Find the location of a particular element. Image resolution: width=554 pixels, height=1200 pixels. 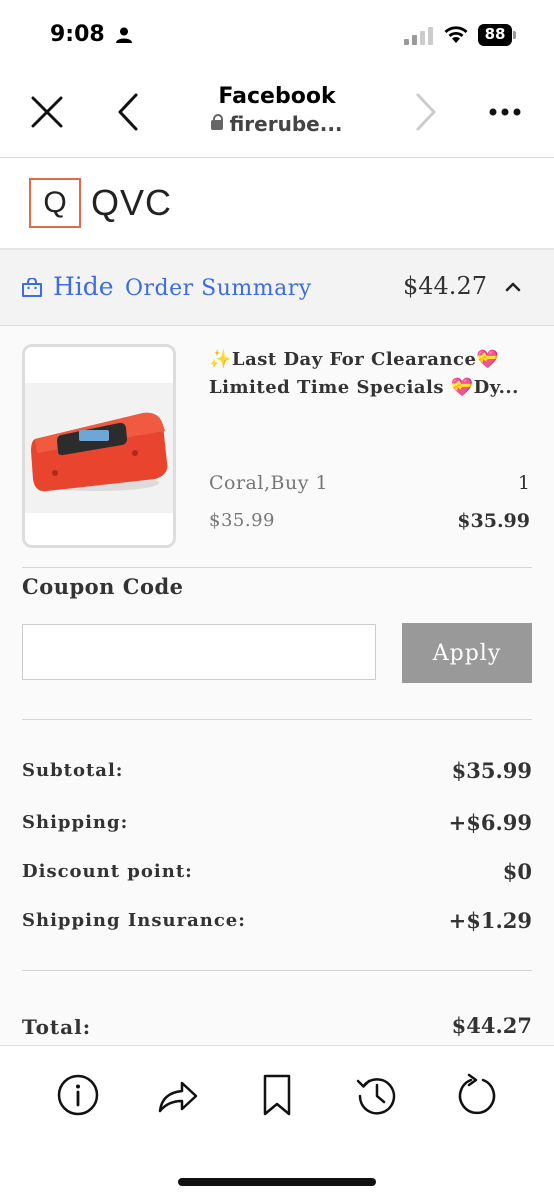

more-dots-icon is located at coordinates (505, 112).